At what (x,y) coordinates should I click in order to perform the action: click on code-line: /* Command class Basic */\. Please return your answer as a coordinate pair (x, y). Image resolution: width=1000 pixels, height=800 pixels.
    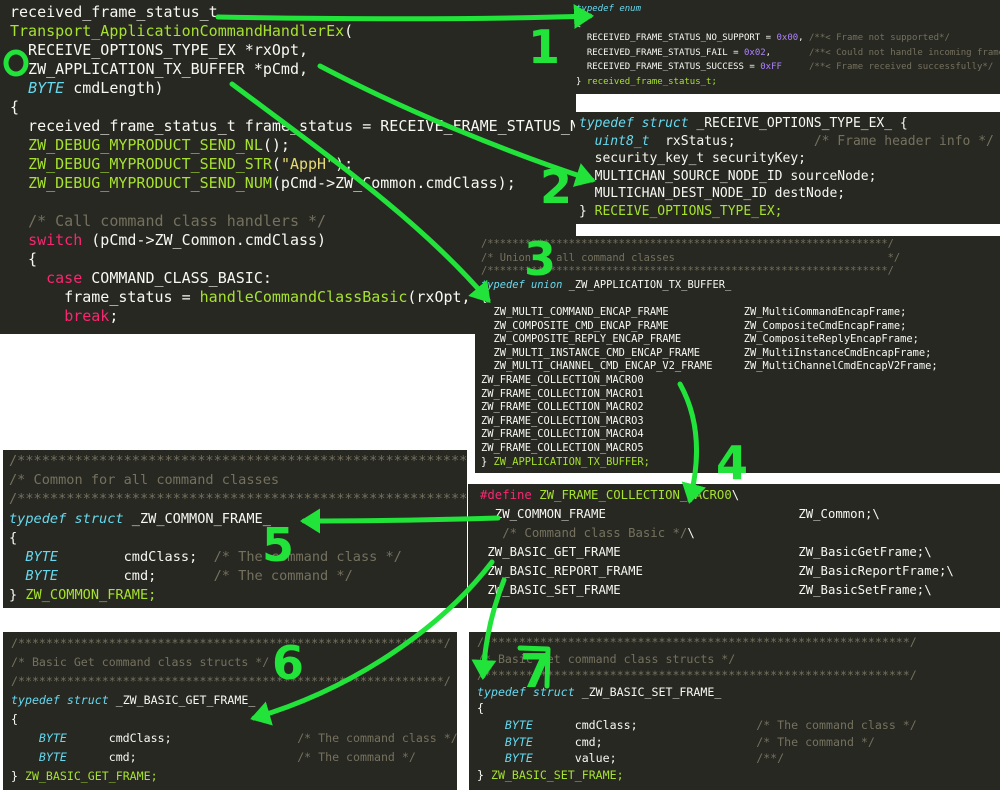
    Looking at the image, I should click on (740, 533).